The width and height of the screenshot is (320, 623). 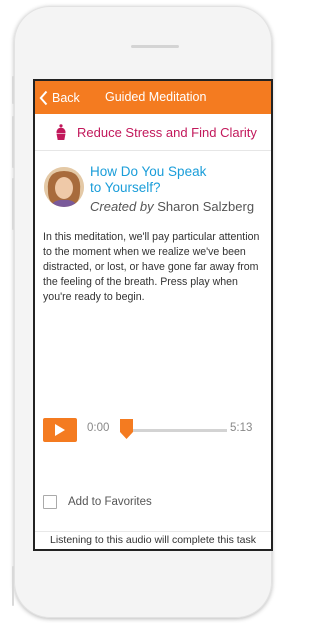 I want to click on created-by-prefix: Created by, so click(x=122, y=206).